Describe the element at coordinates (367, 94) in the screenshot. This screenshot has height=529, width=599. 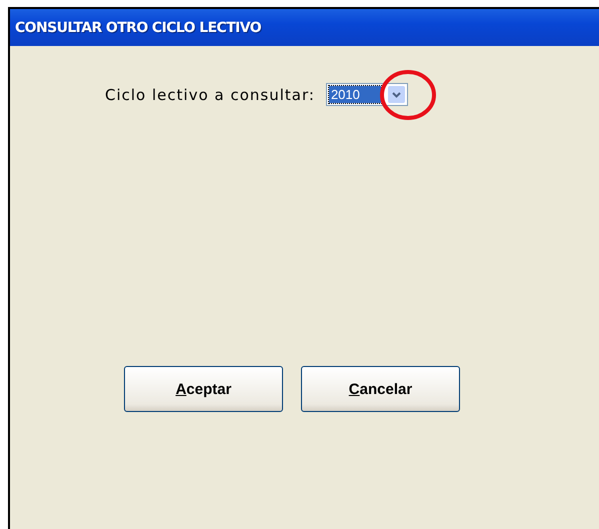
I see `year-dropdown: 2010` at that location.